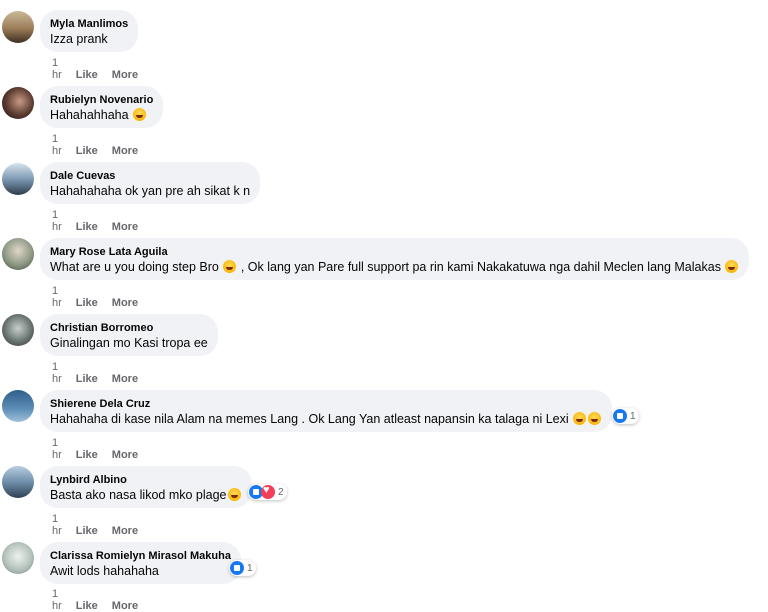  I want to click on reaction-summary: 2, so click(267, 492).